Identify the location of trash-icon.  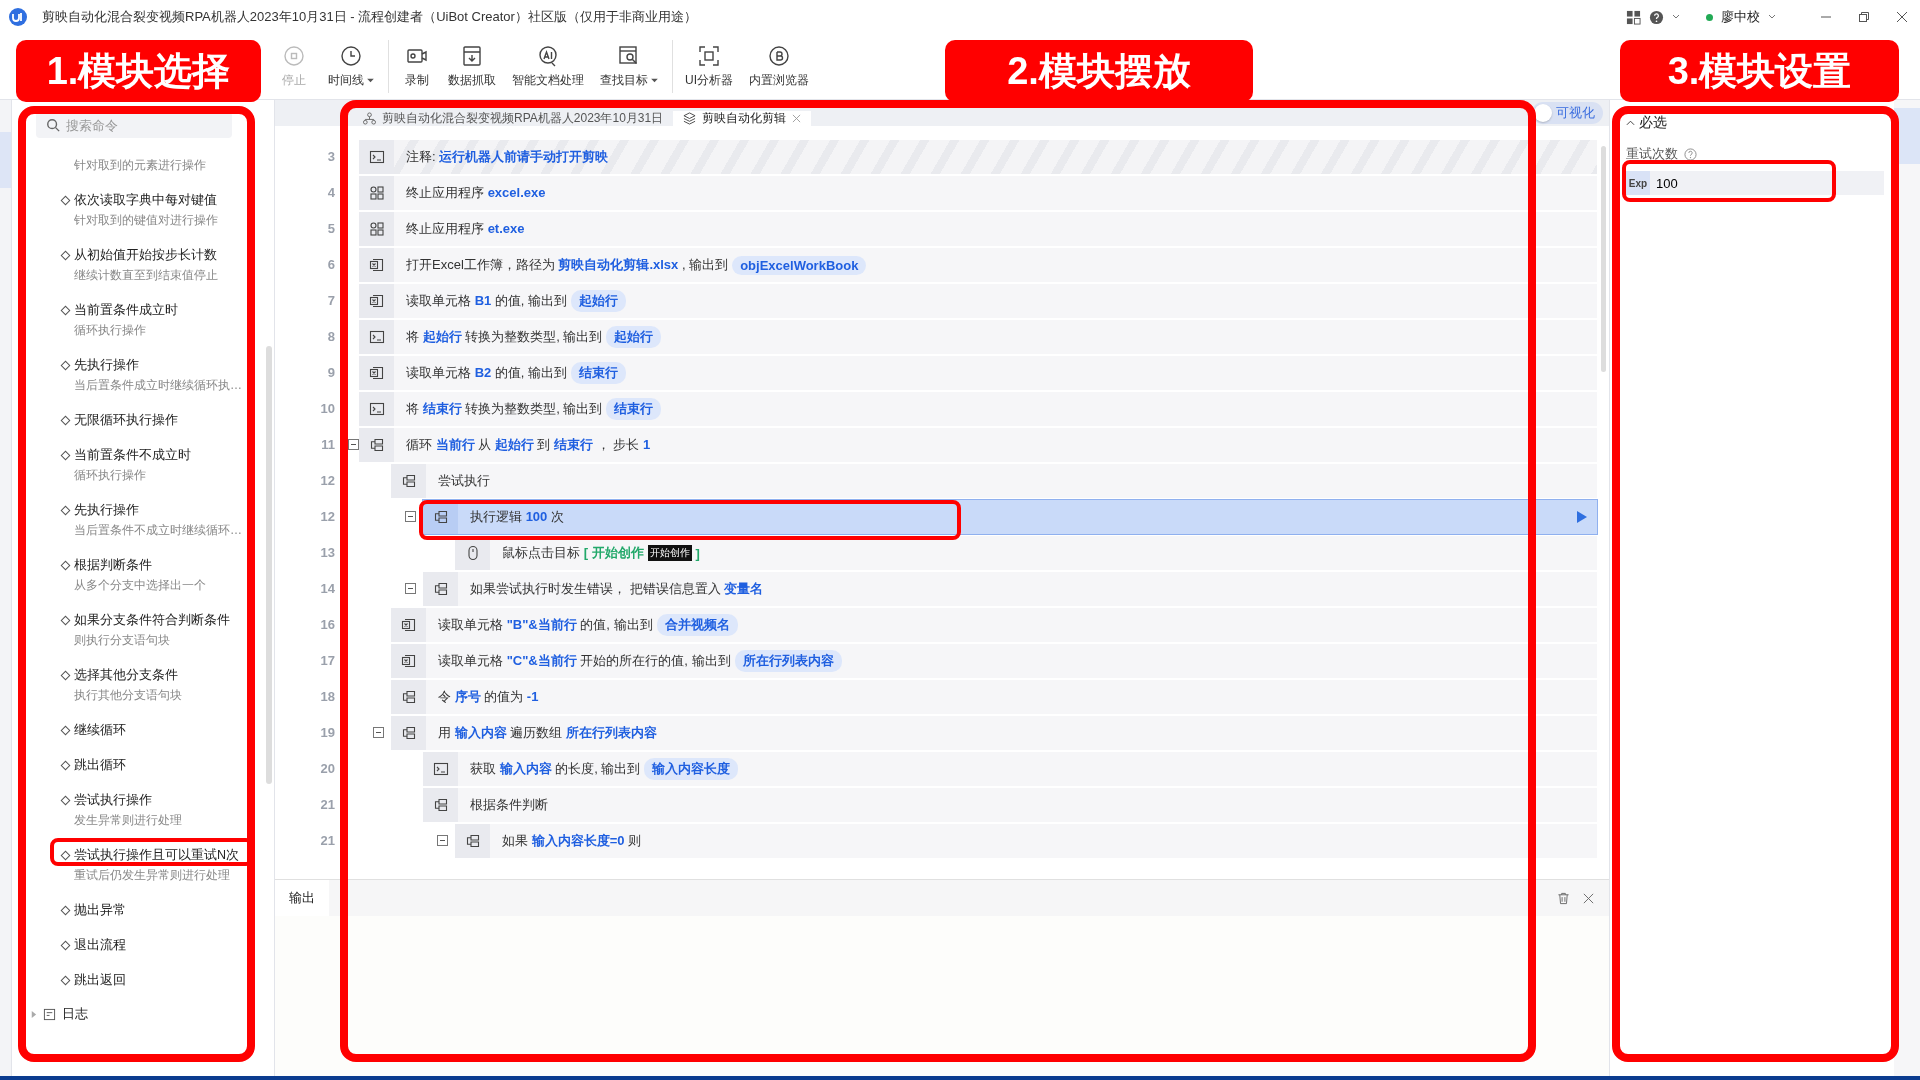
(1563, 898).